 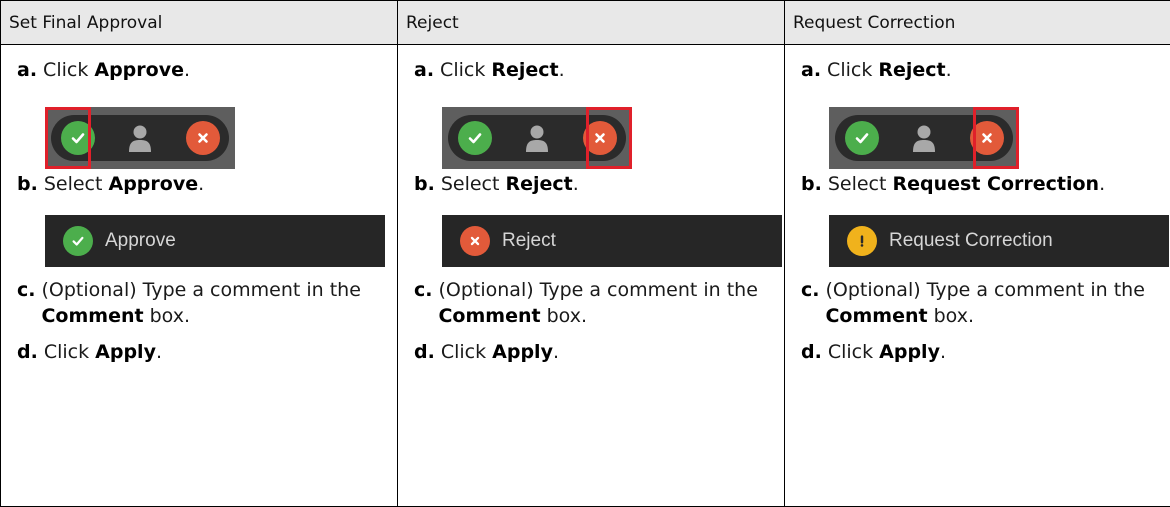 What do you see at coordinates (140, 241) in the screenshot?
I see `option-label: Approve` at bounding box center [140, 241].